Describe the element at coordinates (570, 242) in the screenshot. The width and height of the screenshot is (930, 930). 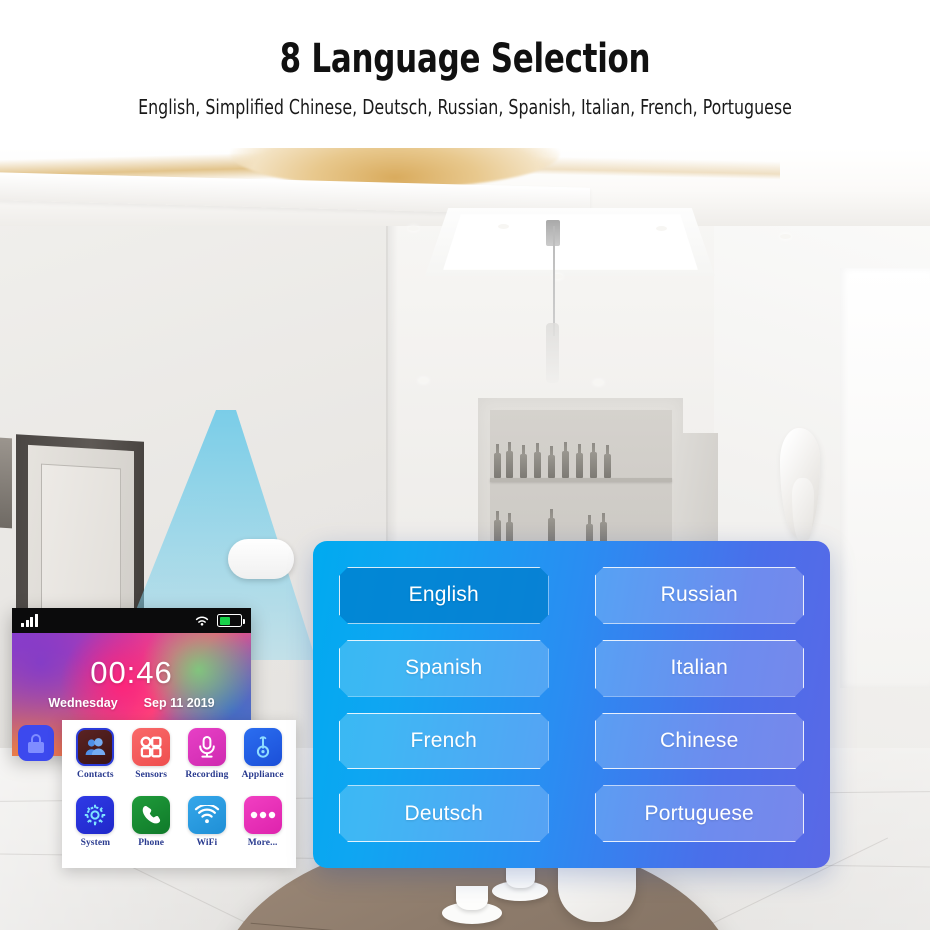
I see `ceiling-light-panel-inner` at that location.